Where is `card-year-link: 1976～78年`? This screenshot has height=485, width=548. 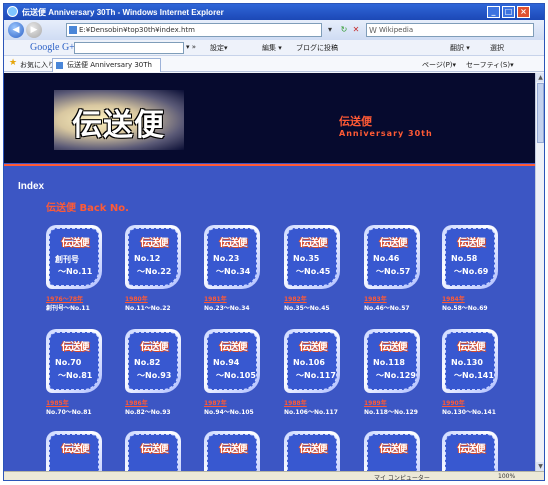
card-year-link: 1976～78年 is located at coordinates (64, 298).